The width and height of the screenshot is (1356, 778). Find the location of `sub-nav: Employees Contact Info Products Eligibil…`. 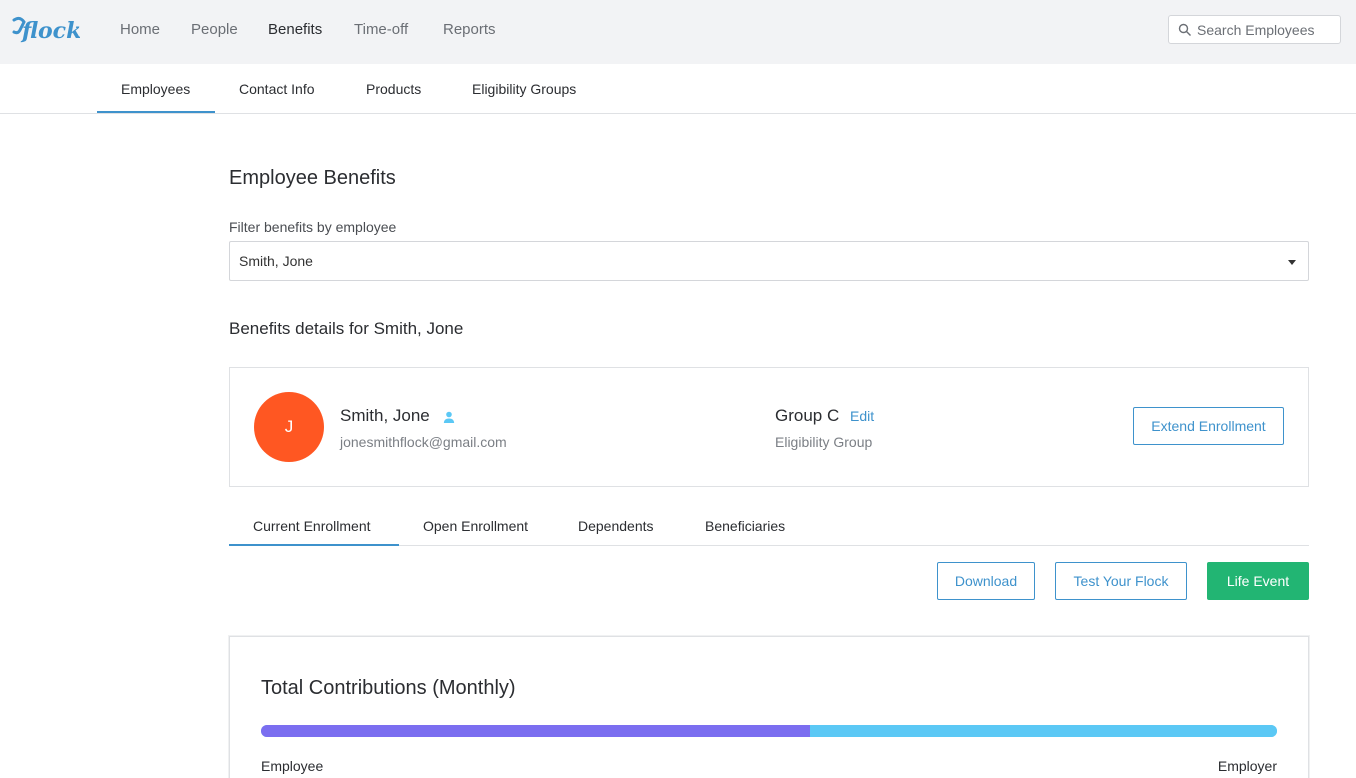

sub-nav: Employees Contact Info Products Eligibil… is located at coordinates (678, 89).